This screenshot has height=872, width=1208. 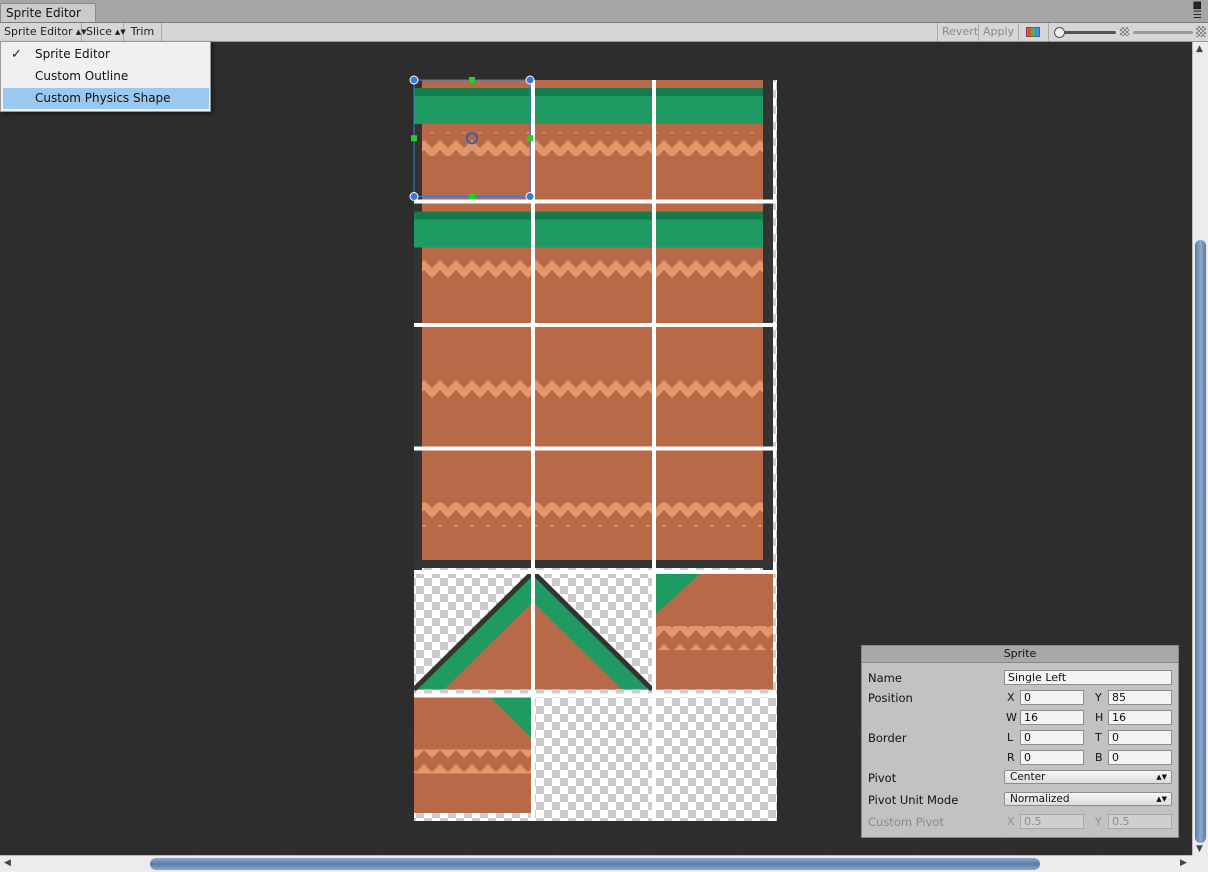 I want to click on color-channel-toggle, so click(x=1034, y=32).